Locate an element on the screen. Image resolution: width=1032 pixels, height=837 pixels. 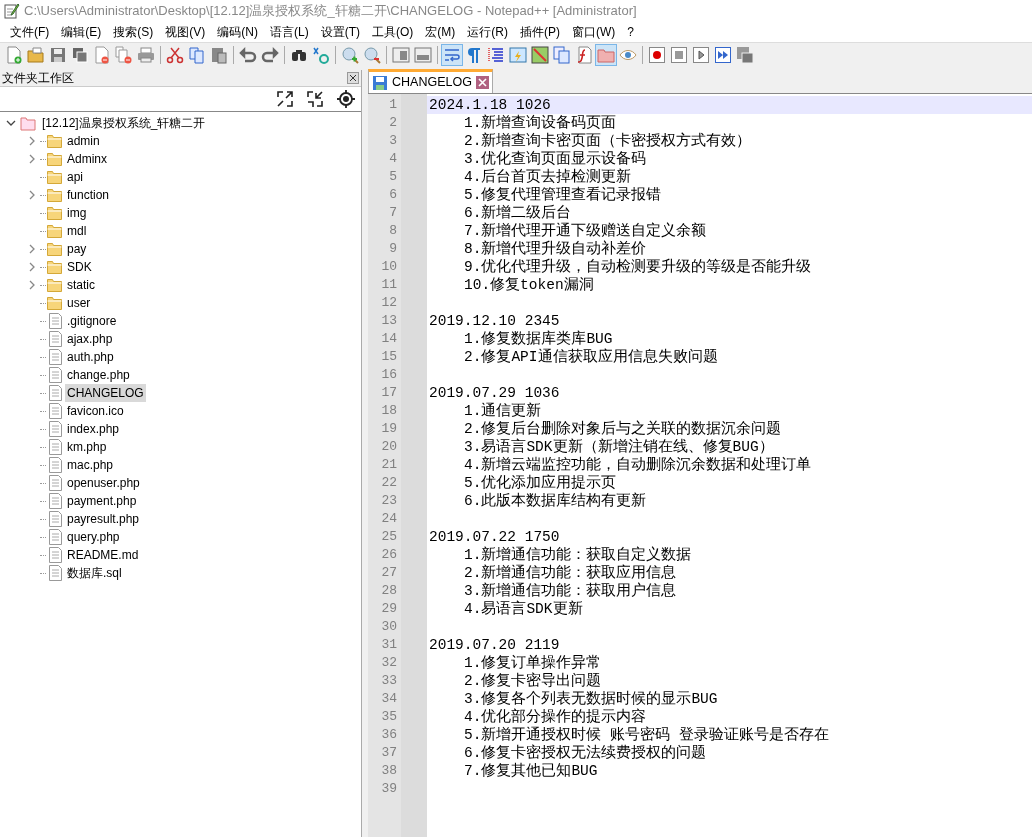
line-number: 3 is located at coordinates (393, 141).